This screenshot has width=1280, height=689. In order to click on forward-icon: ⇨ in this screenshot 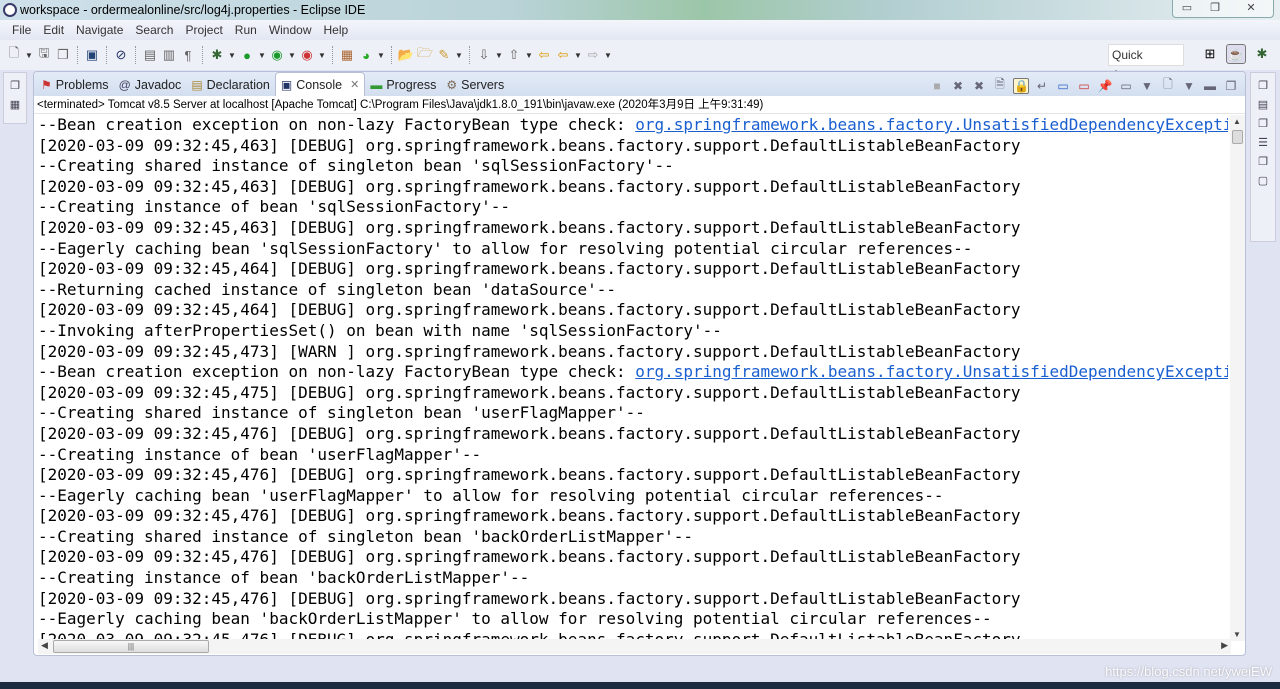, I will do `click(593, 55)`.